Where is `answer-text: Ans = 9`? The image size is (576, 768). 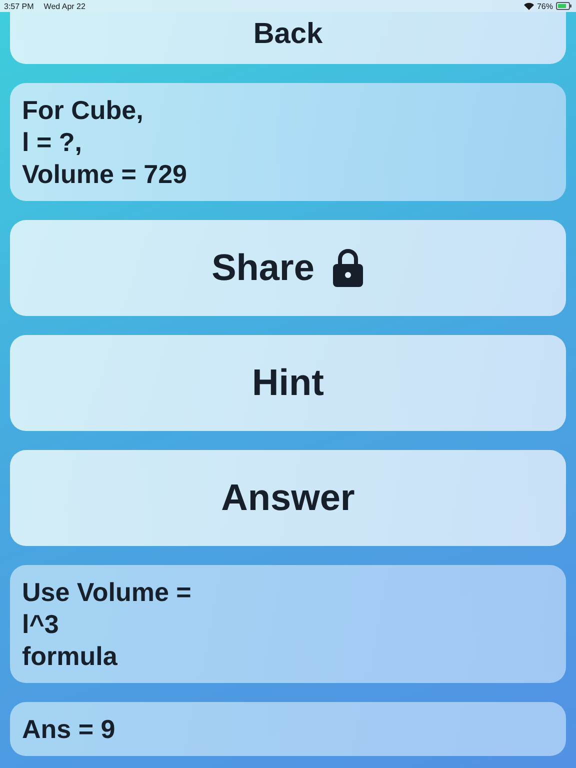 answer-text: Ans = 9 is located at coordinates (69, 729).